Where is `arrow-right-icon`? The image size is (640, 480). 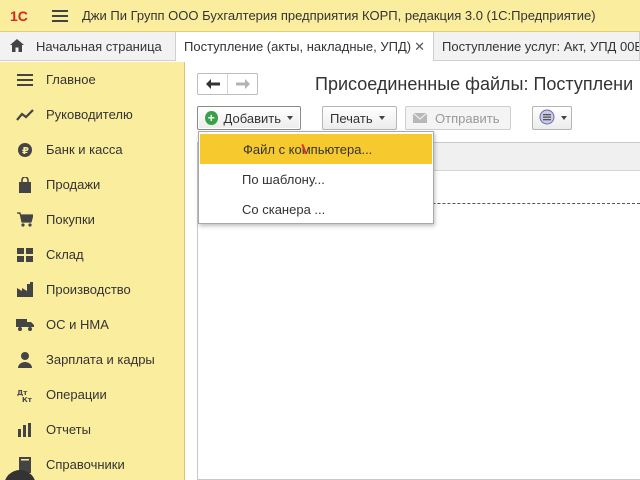 arrow-right-icon is located at coordinates (242, 84).